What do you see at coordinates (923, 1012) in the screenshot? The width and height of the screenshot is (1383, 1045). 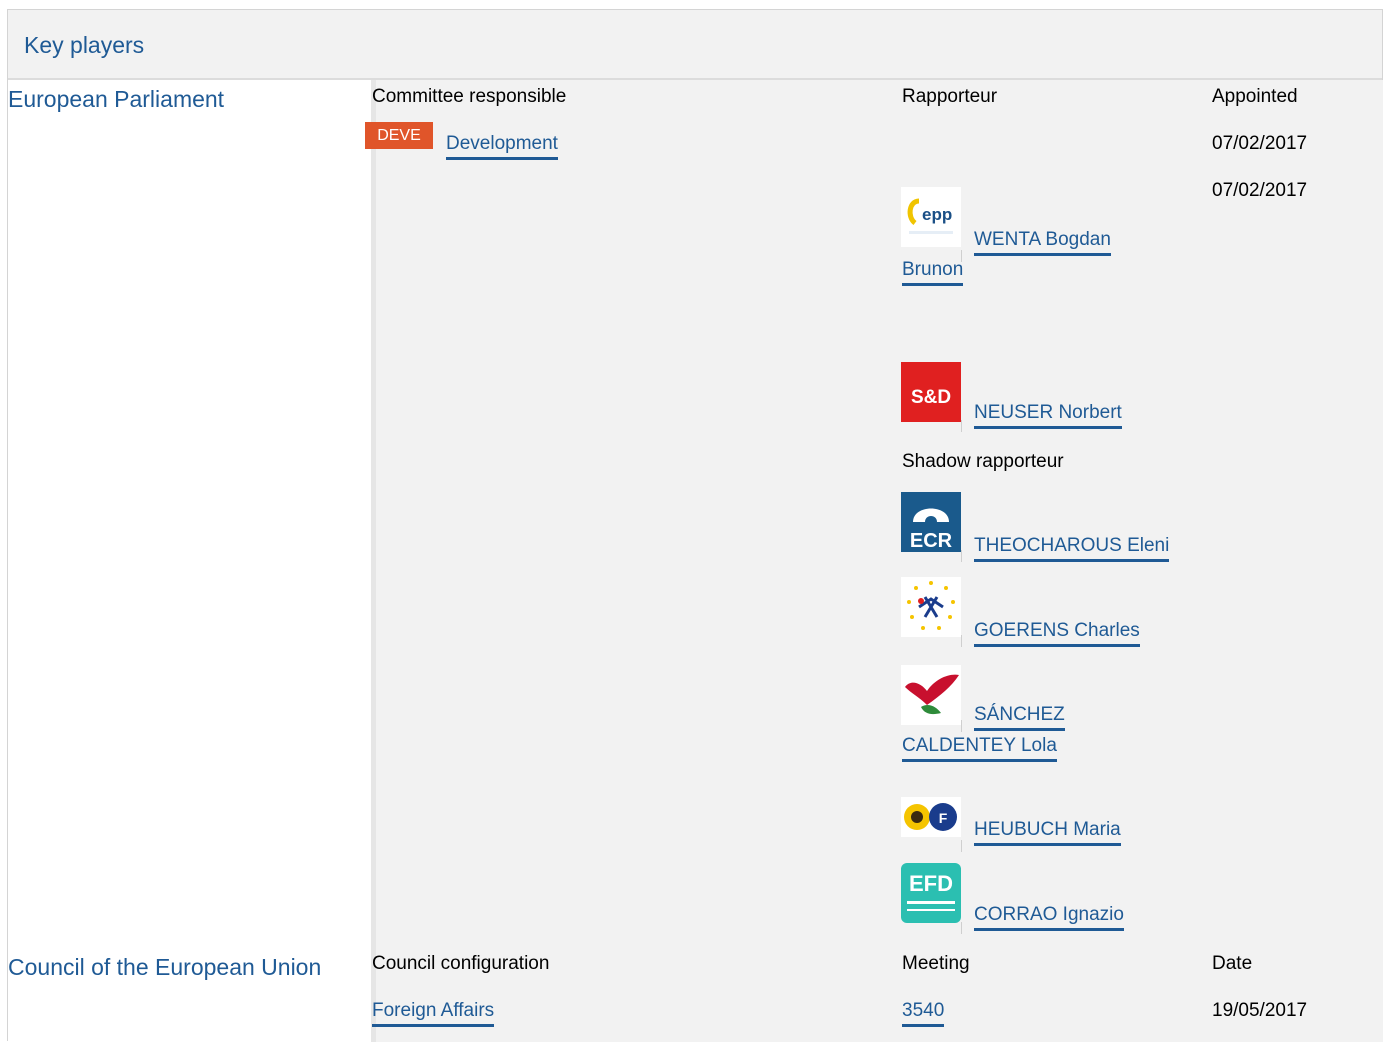 I see `meeting-link: 3540` at bounding box center [923, 1012].